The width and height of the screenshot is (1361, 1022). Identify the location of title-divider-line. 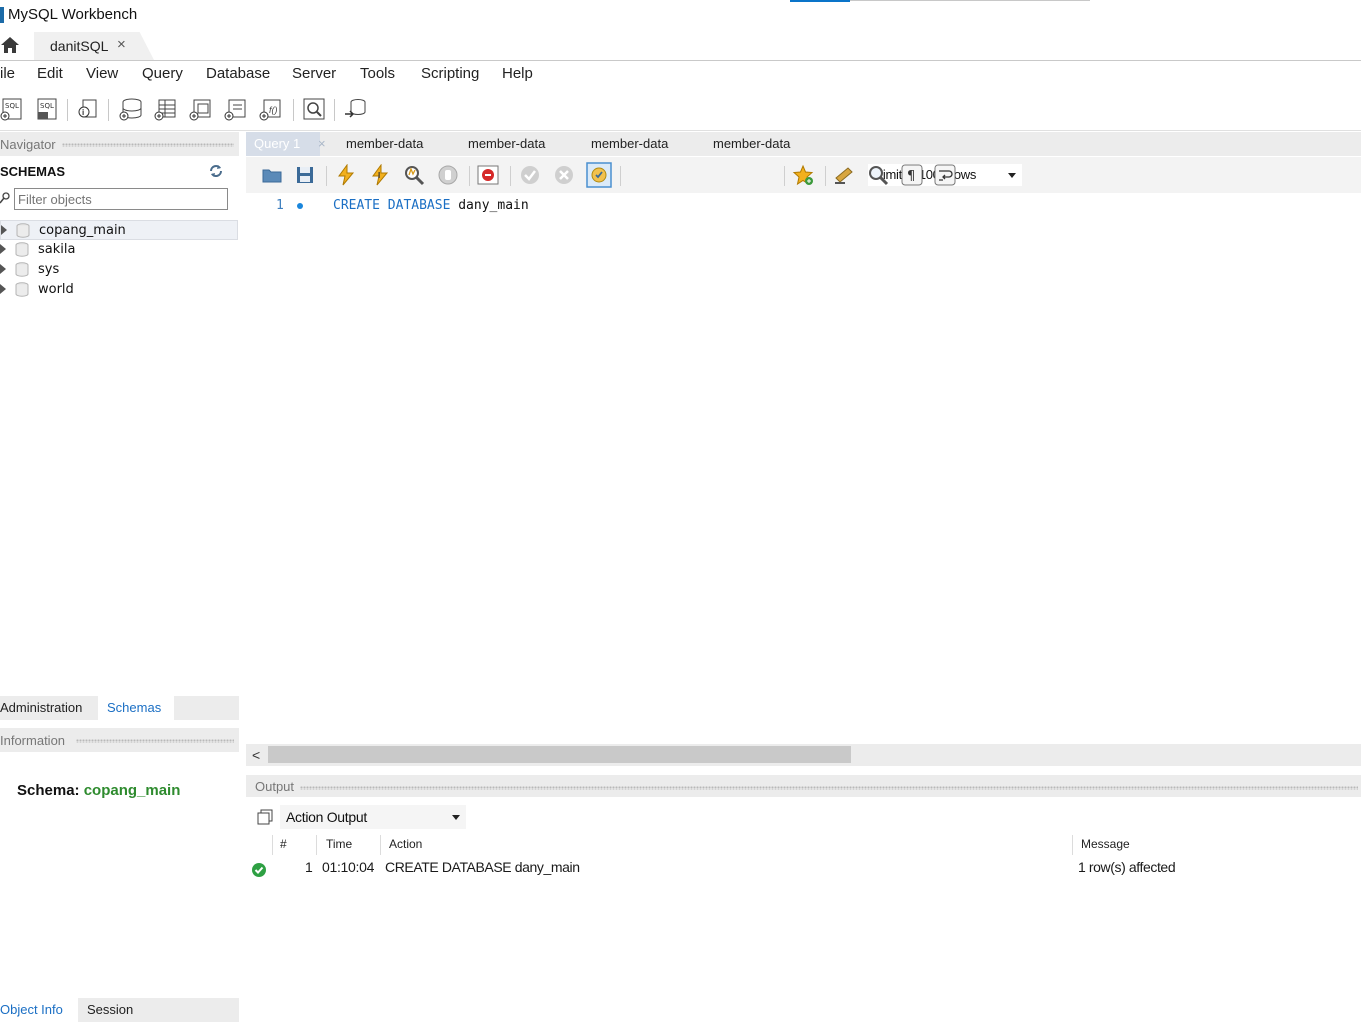
(970, 0).